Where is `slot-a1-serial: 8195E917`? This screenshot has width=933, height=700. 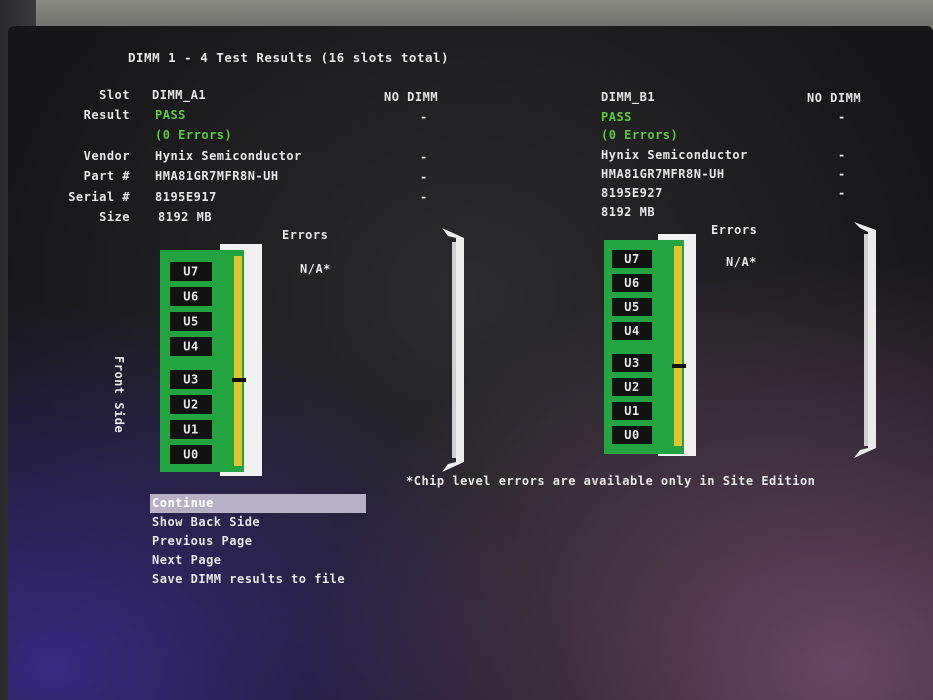 slot-a1-serial: 8195E917 is located at coordinates (186, 197).